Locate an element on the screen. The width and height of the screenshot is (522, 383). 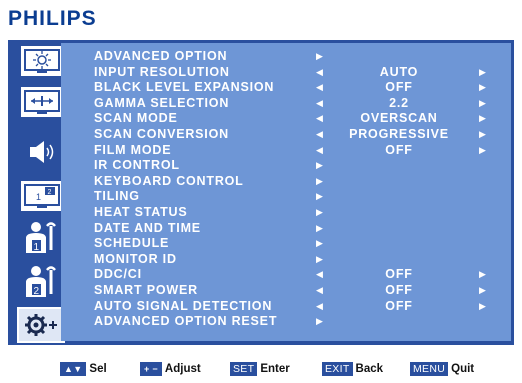
menu-item: TILING ▶ is located at coordinates (299, 196).